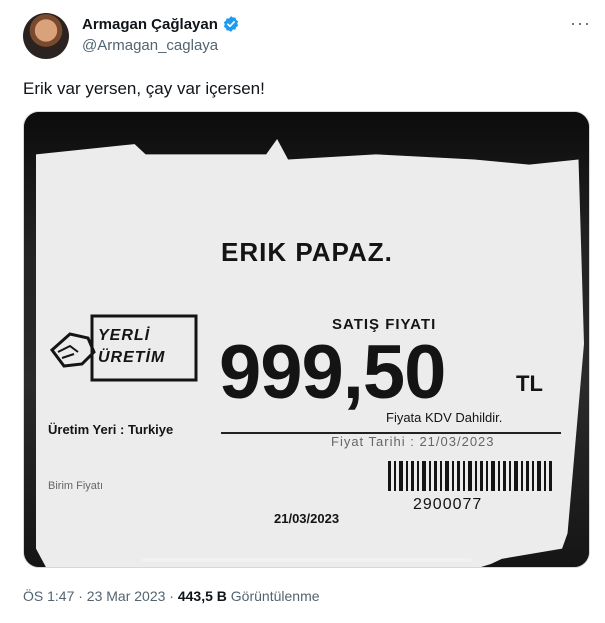 This screenshot has height=623, width=605. I want to click on logo-line1: YERLİ, so click(124, 335).